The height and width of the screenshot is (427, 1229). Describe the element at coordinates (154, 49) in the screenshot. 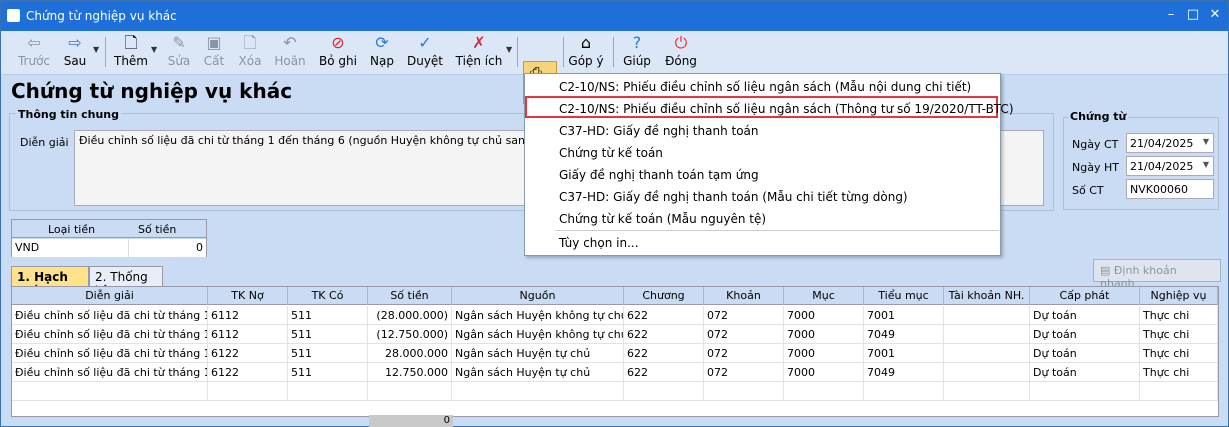

I see `add-dropdown-icon: ▼` at that location.